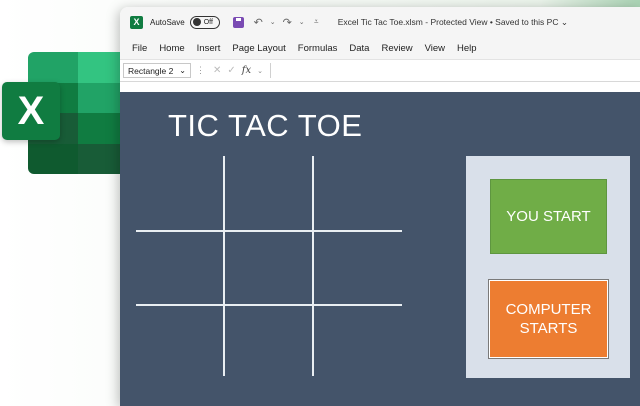 The width and height of the screenshot is (640, 406). Describe the element at coordinates (548, 319) in the screenshot. I see `computer-starts-button: COMPUTER STARTS` at that location.